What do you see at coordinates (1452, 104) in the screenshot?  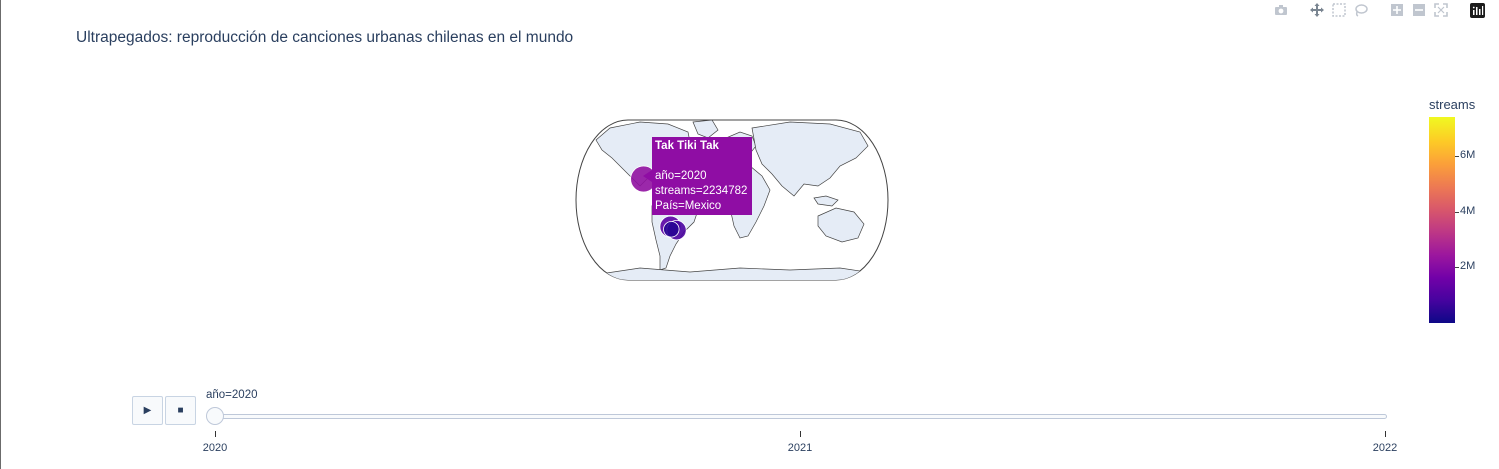 I see `colorbar-title: streams` at bounding box center [1452, 104].